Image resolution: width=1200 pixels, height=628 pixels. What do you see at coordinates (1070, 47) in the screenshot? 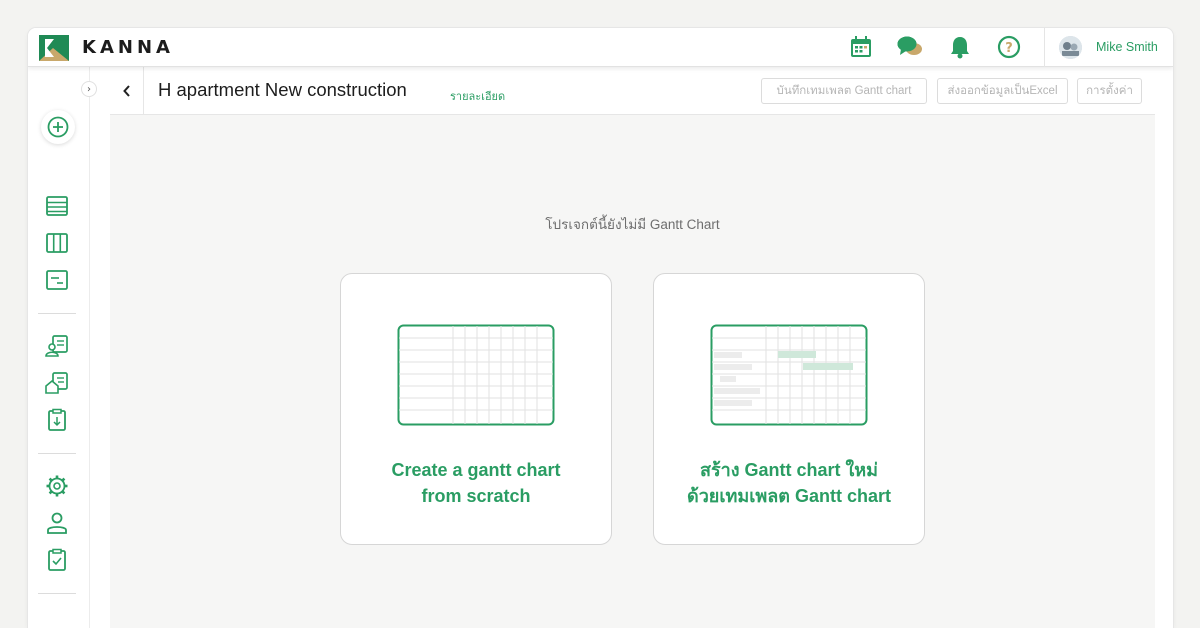
I see `user-avatar` at bounding box center [1070, 47].